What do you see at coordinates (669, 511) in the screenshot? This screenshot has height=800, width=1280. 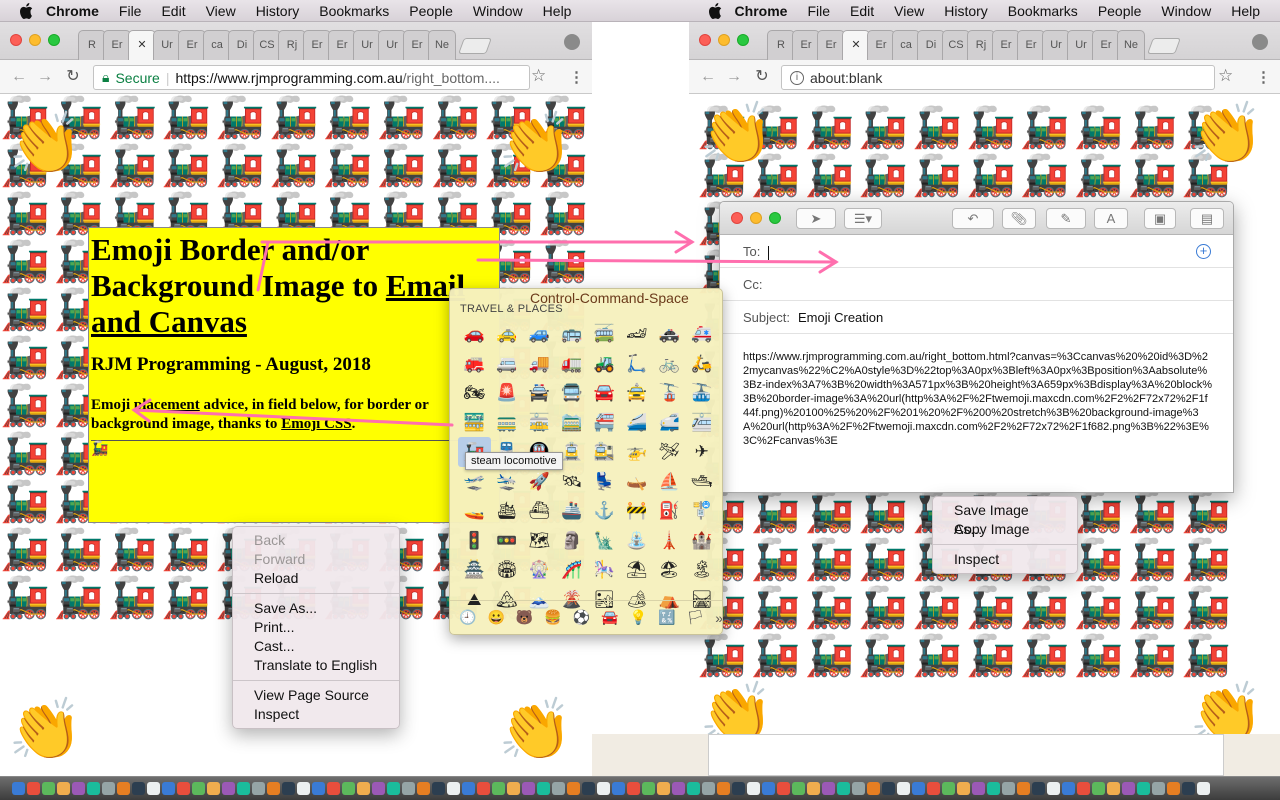 I see `emoji-cell: ⛽` at bounding box center [669, 511].